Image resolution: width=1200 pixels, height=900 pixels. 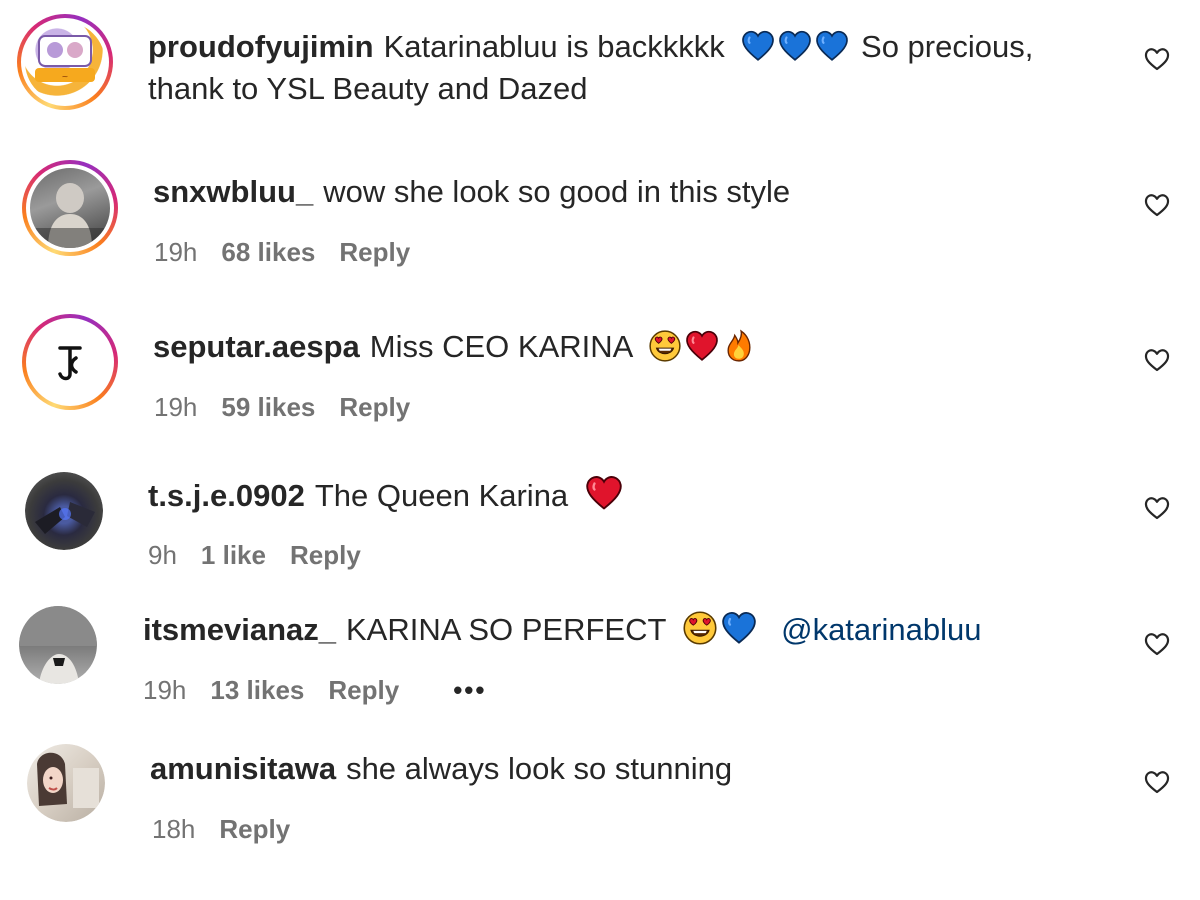 What do you see at coordinates (469, 690) in the screenshot?
I see `more-options-icon: •••` at bounding box center [469, 690].